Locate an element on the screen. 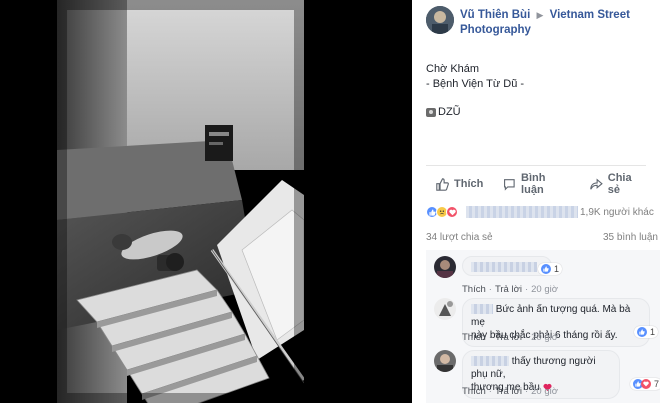 This screenshot has width=660, height=403. post-stats: 34 lượt chia sẻ 35 bình luận is located at coordinates (542, 237).